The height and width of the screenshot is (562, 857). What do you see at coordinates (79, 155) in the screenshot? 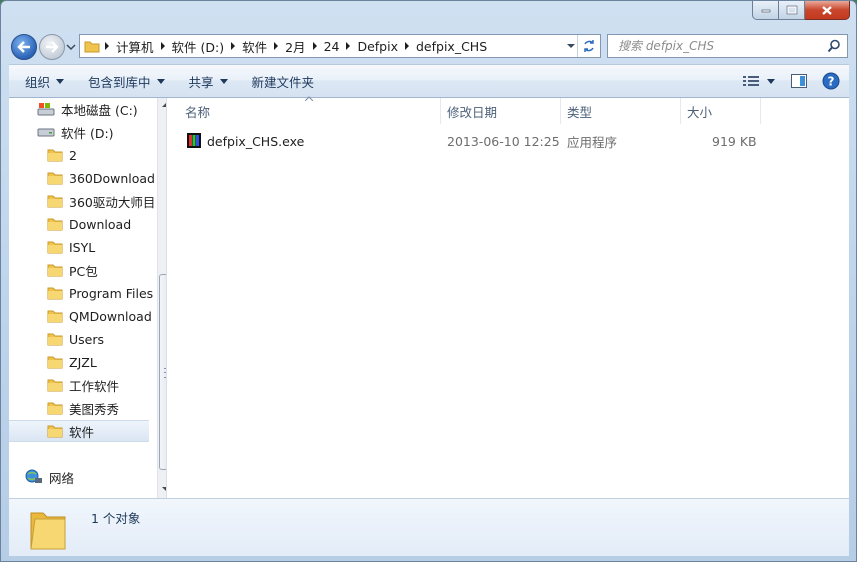
I see `nav-item: 2` at bounding box center [79, 155].